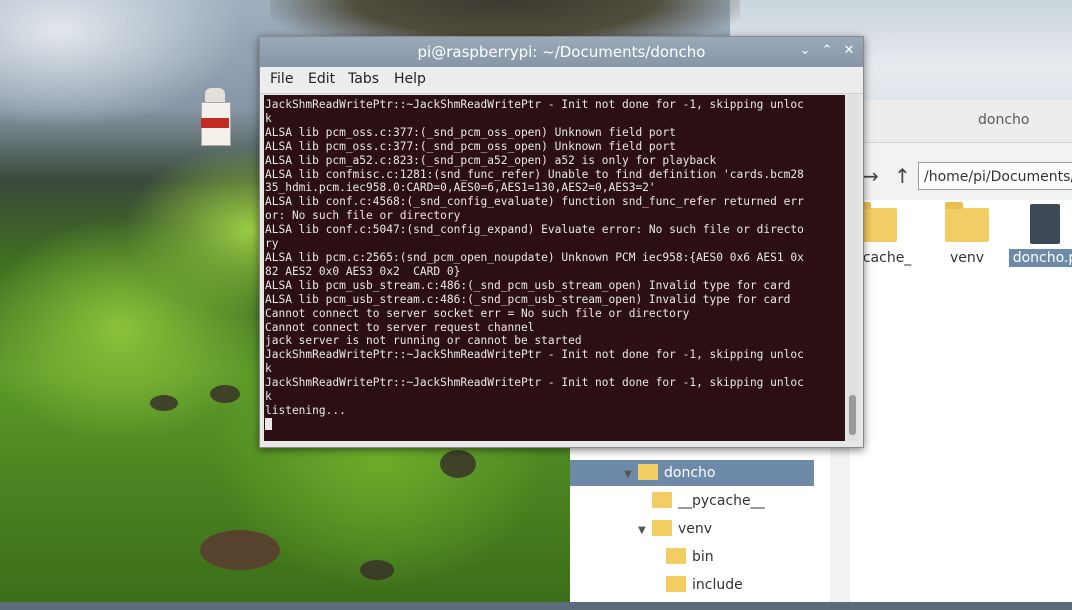 This screenshot has width=1072, height=610. Describe the element at coordinates (410, 79) in the screenshot. I see `menu-help: Help` at that location.